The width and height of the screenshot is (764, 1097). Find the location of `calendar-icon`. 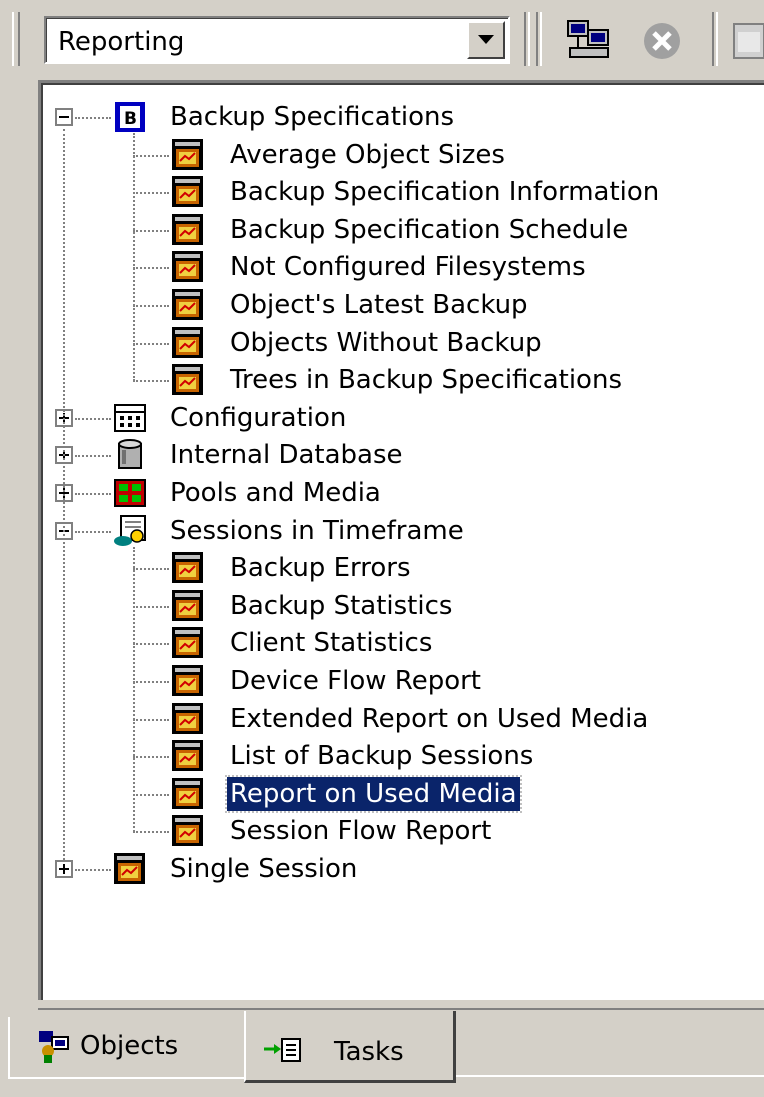

calendar-icon is located at coordinates (748, 41).